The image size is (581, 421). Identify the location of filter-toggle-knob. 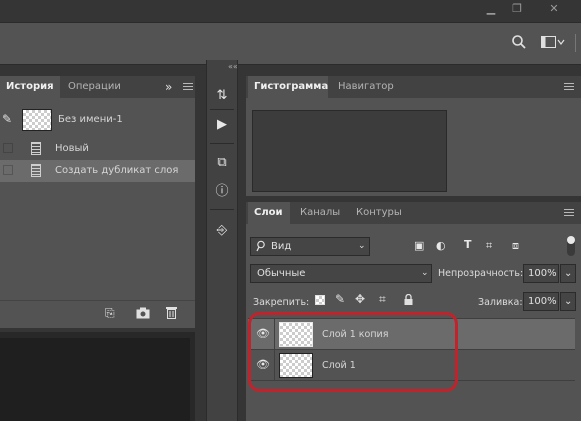
(571, 240).